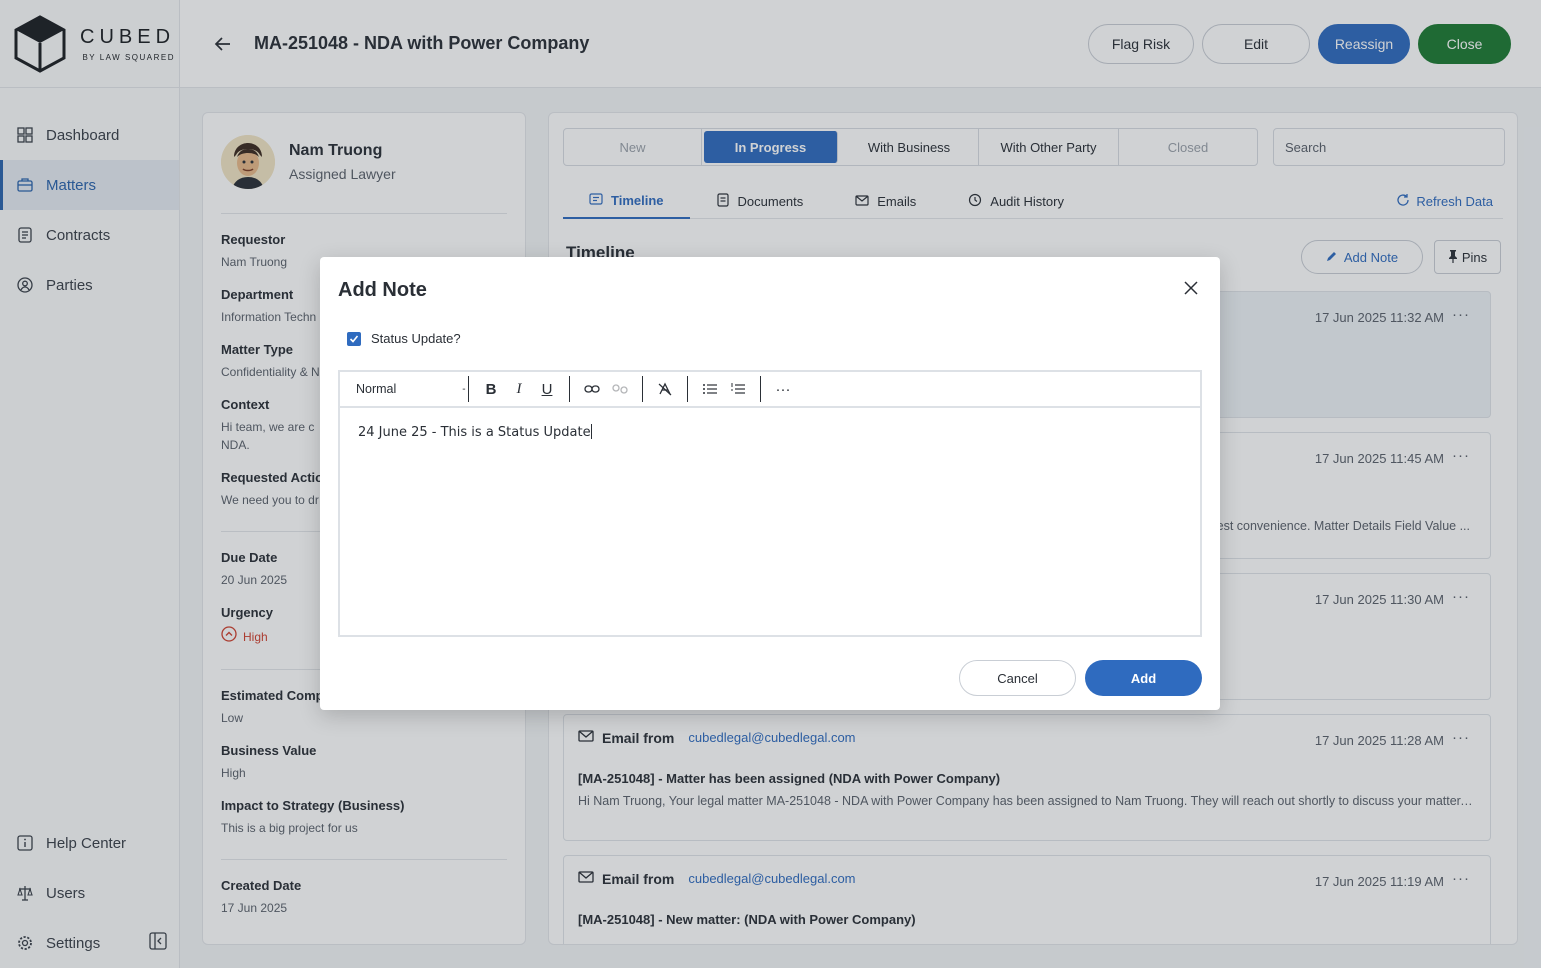 The height and width of the screenshot is (968, 1541). What do you see at coordinates (547, 389) in the screenshot?
I see `underline-icon: U` at bounding box center [547, 389].